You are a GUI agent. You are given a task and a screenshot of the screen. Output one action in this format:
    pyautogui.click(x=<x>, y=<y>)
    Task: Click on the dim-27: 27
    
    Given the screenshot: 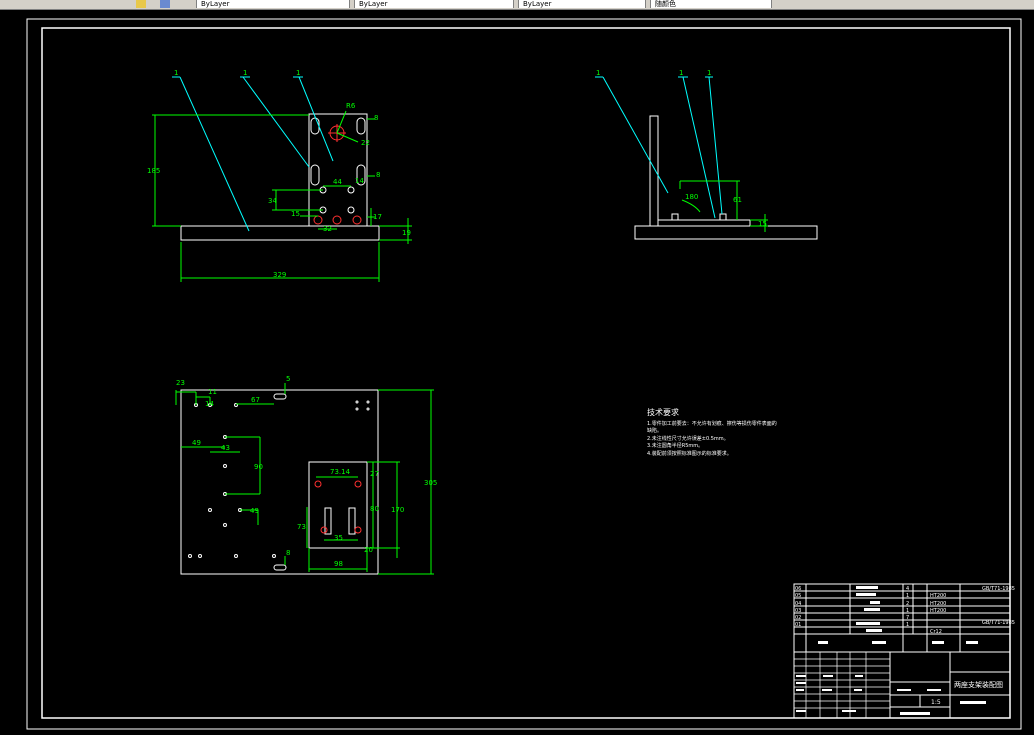 What is the action you would take?
    pyautogui.click(x=374, y=474)
    